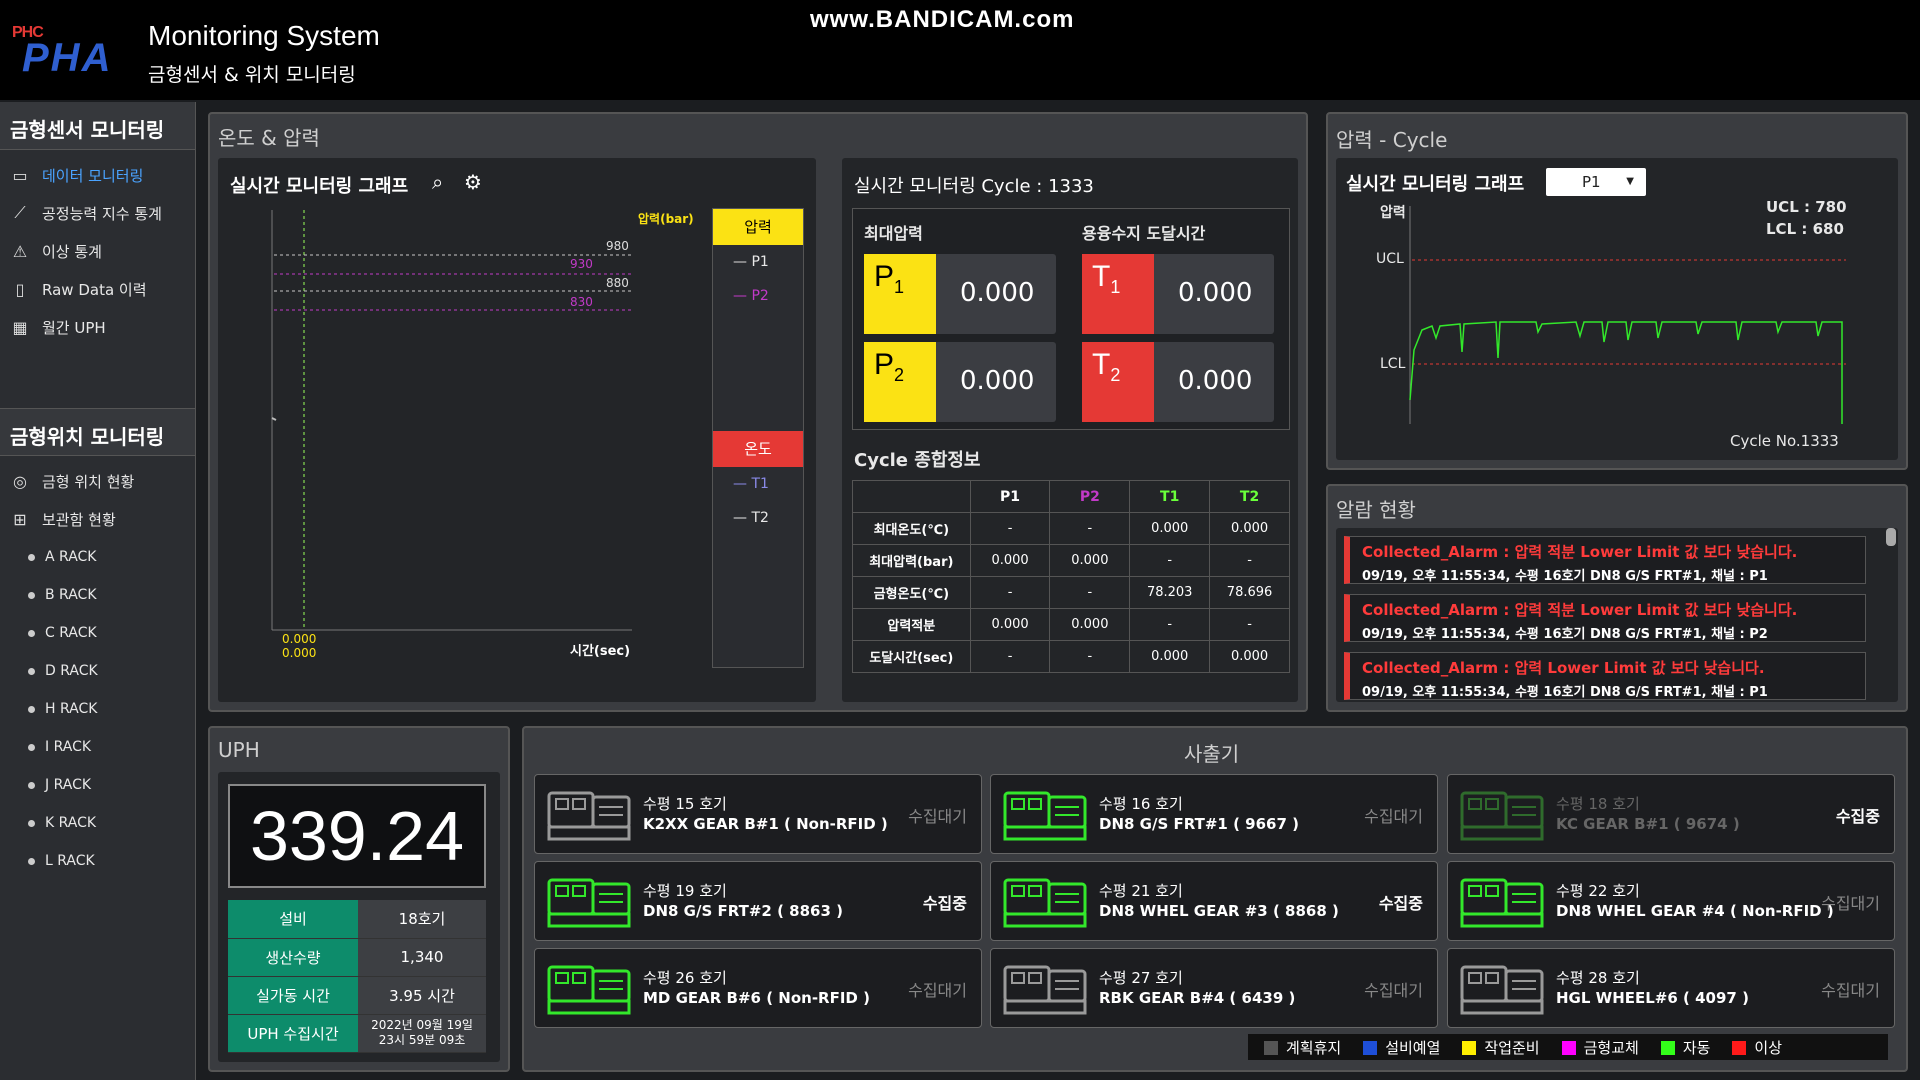 This screenshot has width=1920, height=1080. I want to click on legend-swatch, so click(1469, 1047).